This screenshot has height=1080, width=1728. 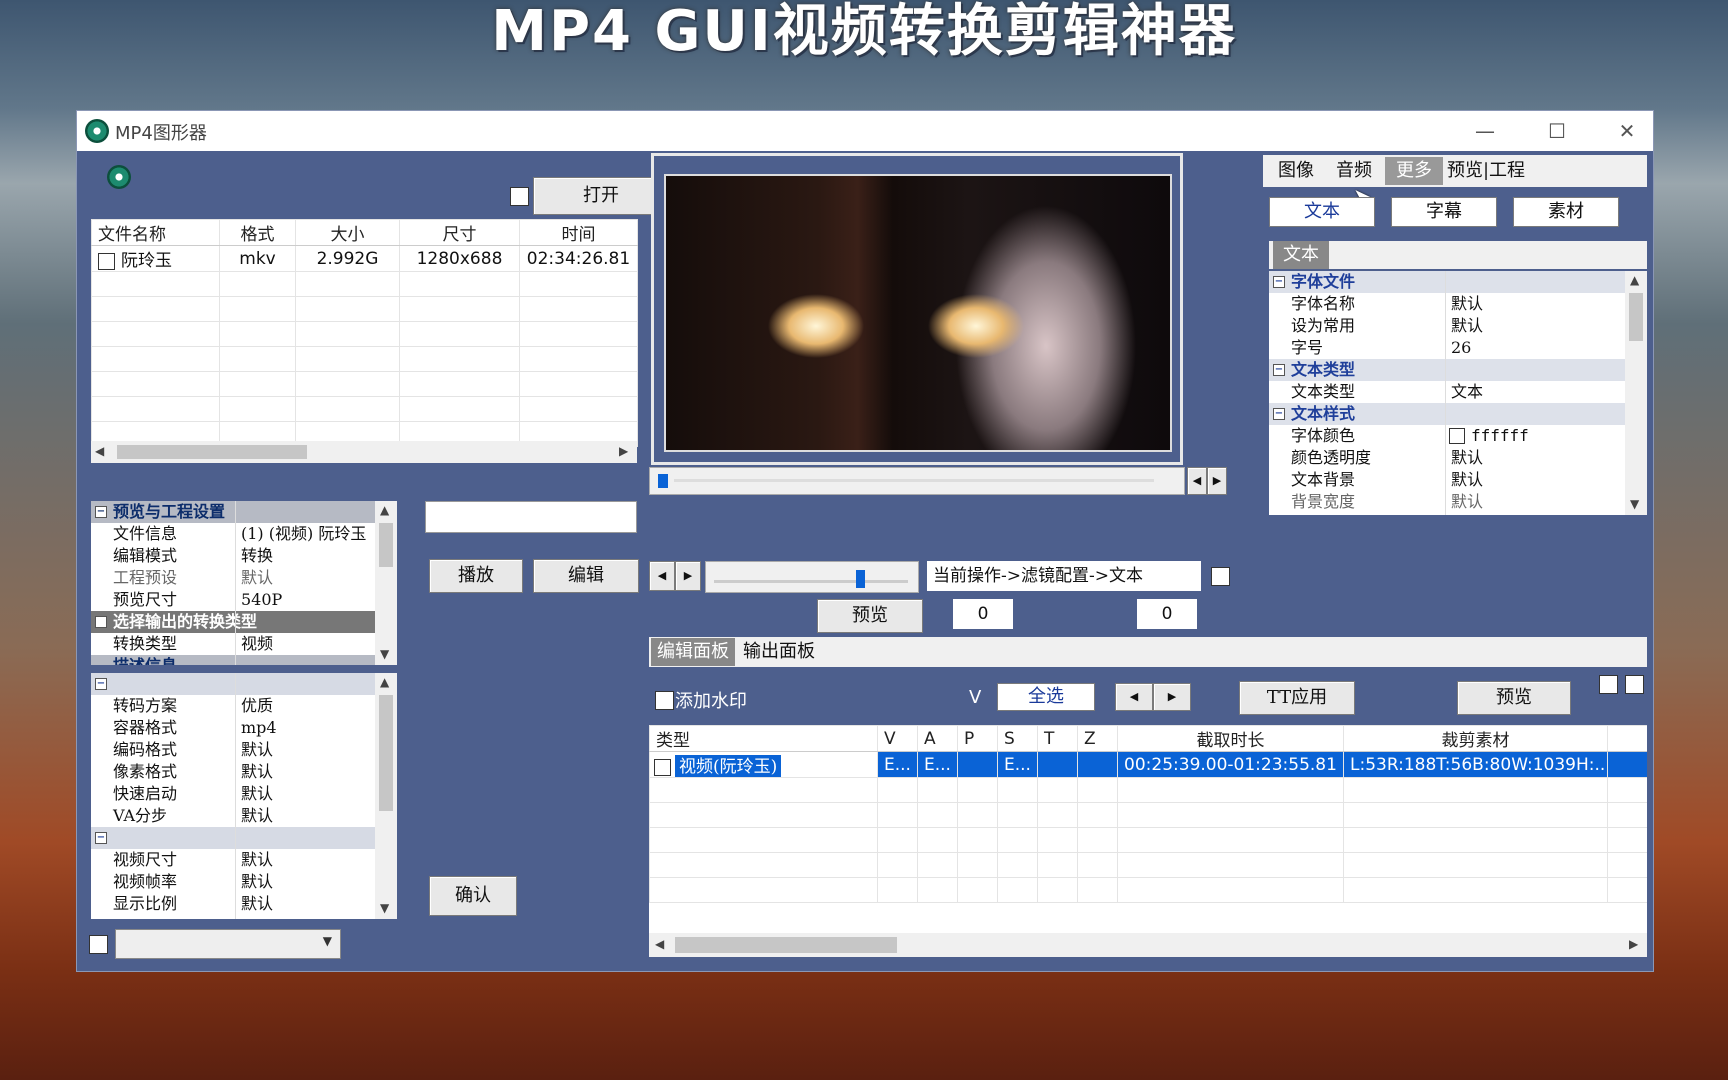 What do you see at coordinates (364, 258) in the screenshot?
I see `file-row: 阮玲玉 mkv 2.992G 1280x688 02:34:26.81` at bounding box center [364, 258].